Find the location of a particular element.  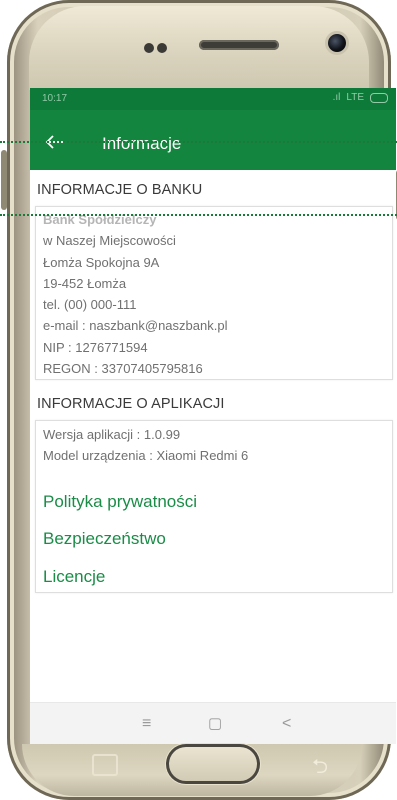

top-bezel is located at coordinates (199, 48).